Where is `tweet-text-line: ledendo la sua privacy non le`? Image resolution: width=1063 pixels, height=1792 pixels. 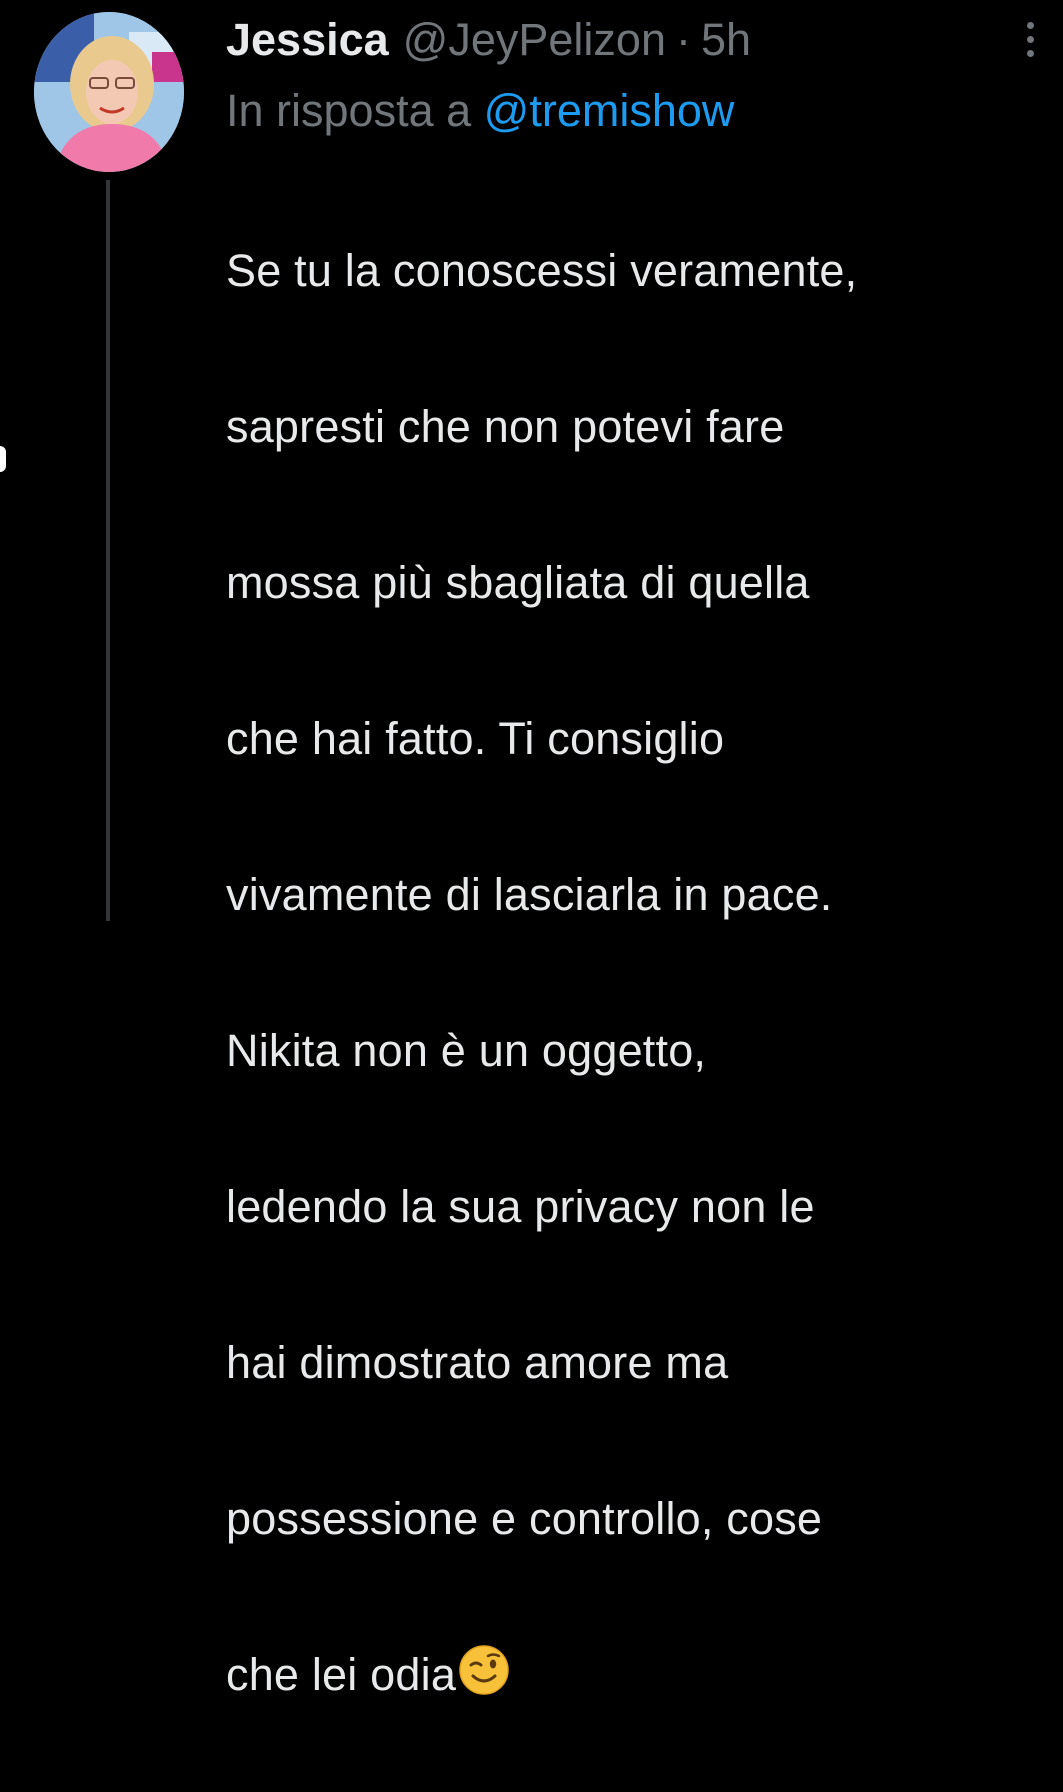 tweet-text-line: ledendo la sua privacy non le is located at coordinates (520, 1206).